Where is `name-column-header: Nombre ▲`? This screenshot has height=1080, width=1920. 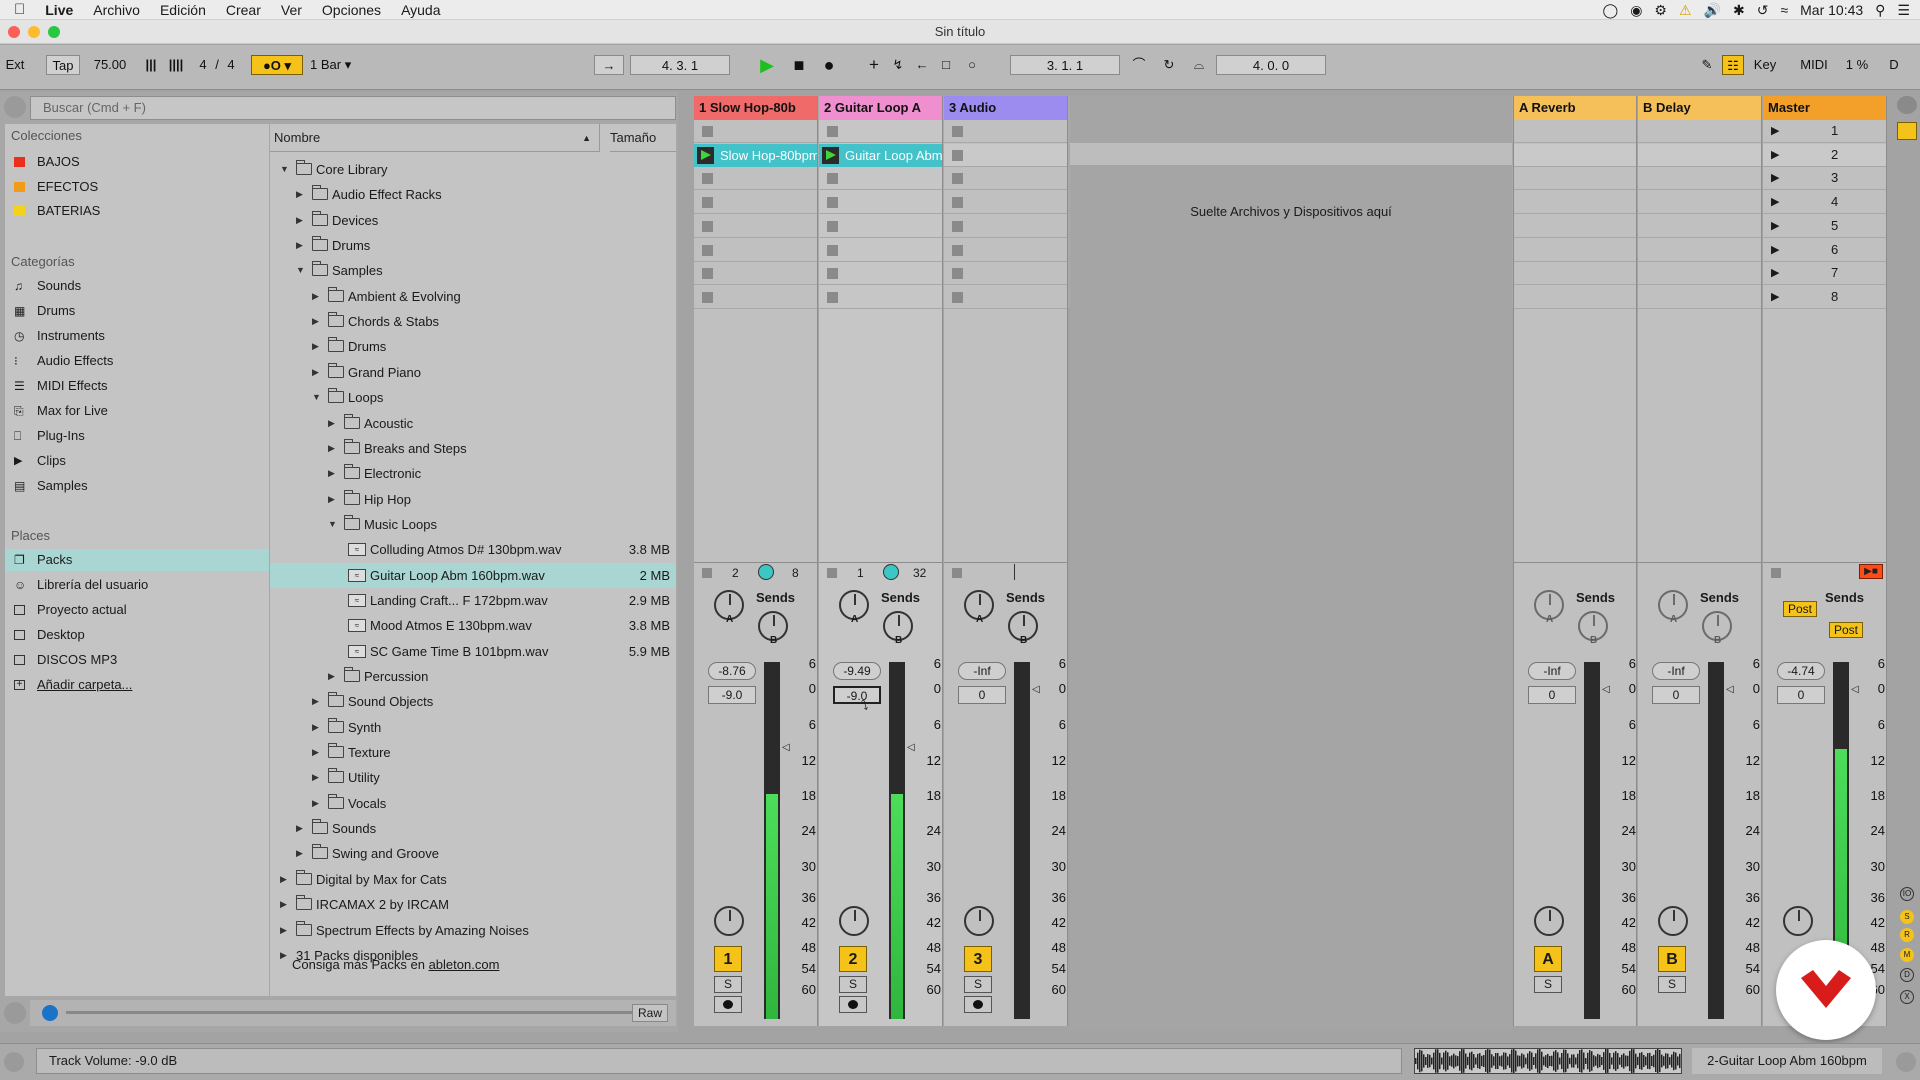
name-column-header: Nombre ▲ is located at coordinates (435, 138).